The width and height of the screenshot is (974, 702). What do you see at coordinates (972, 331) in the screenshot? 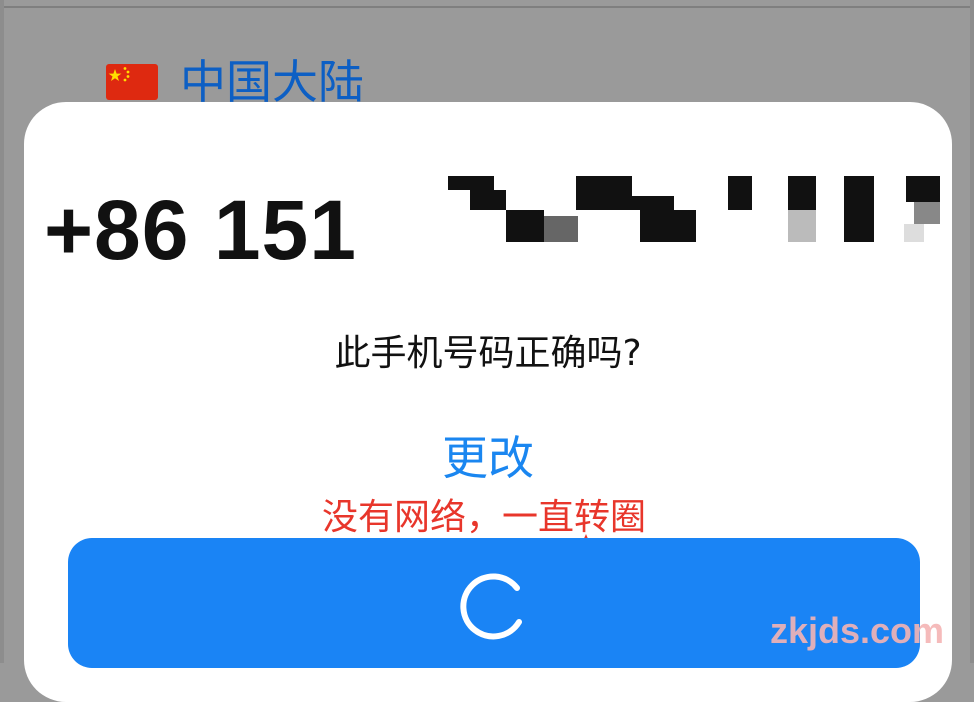
I see `right-edge` at bounding box center [972, 331].